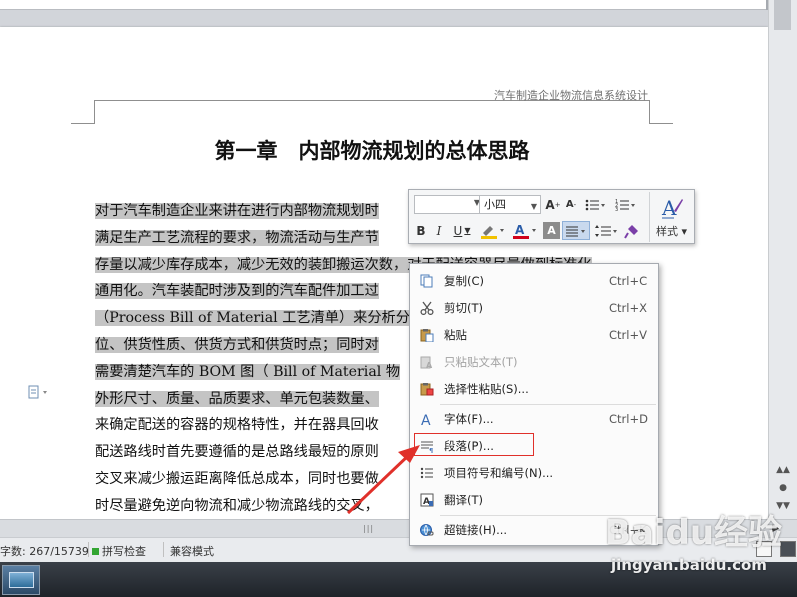  Describe the element at coordinates (439, 230) in the screenshot. I see `italic-icon: I` at that location.